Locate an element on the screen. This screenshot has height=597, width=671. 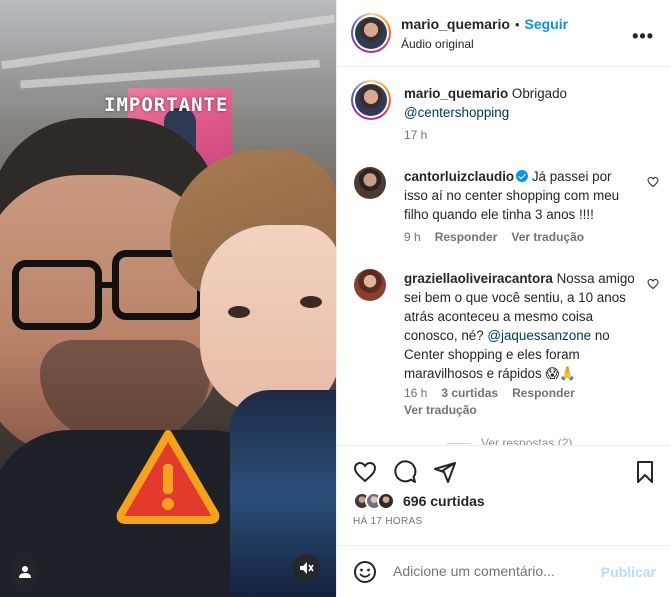
man-beard is located at coordinates (125, 390).